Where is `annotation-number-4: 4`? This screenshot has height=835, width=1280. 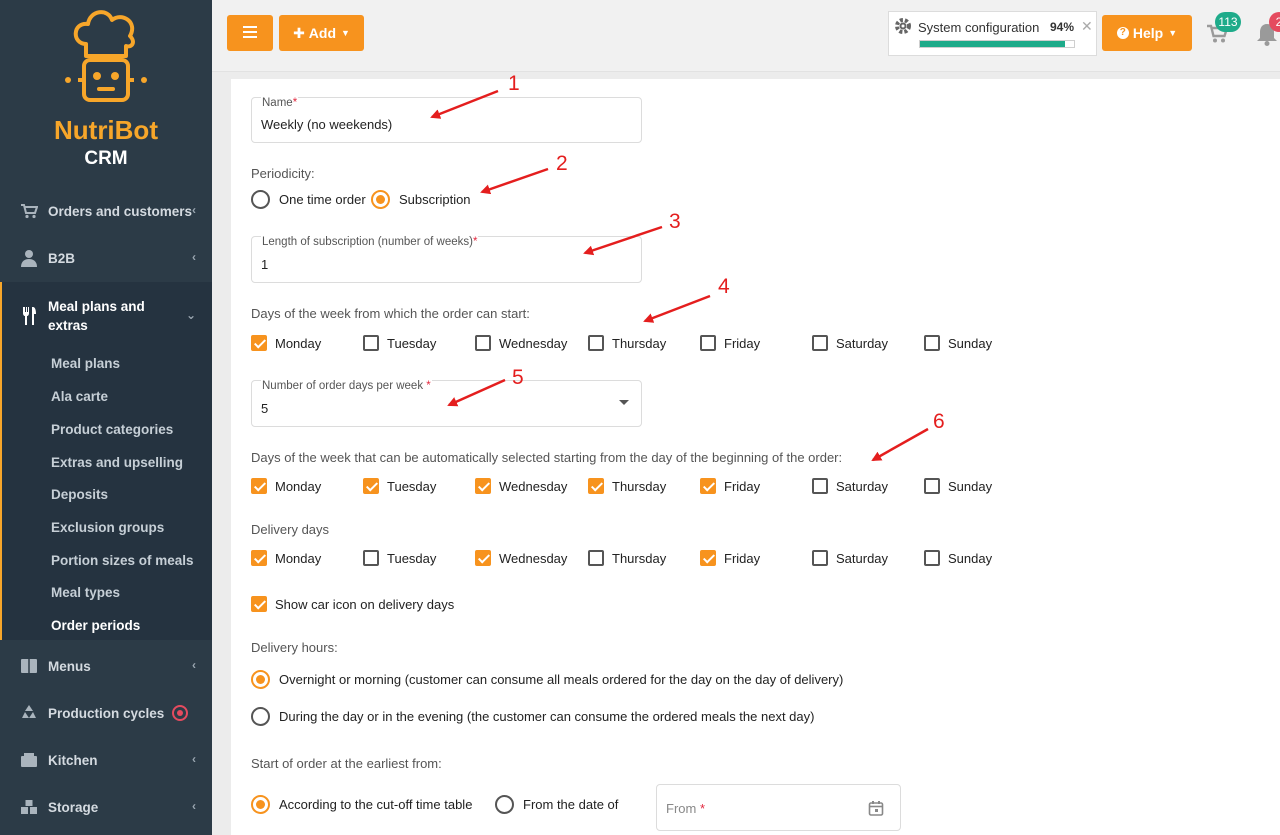 annotation-number-4: 4 is located at coordinates (724, 286).